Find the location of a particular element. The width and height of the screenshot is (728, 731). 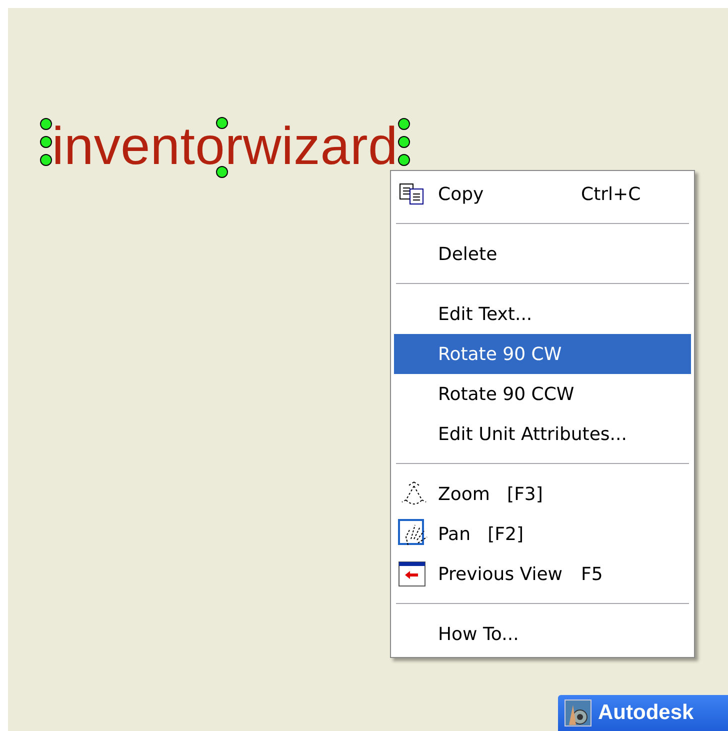

menu-item: Rotate 90 CCW is located at coordinates (542, 394).